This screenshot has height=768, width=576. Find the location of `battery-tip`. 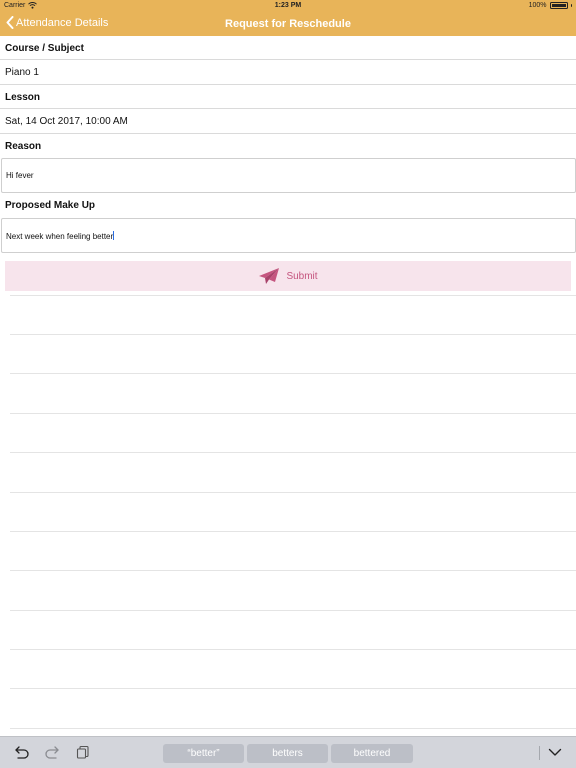

battery-tip is located at coordinates (571, 5).